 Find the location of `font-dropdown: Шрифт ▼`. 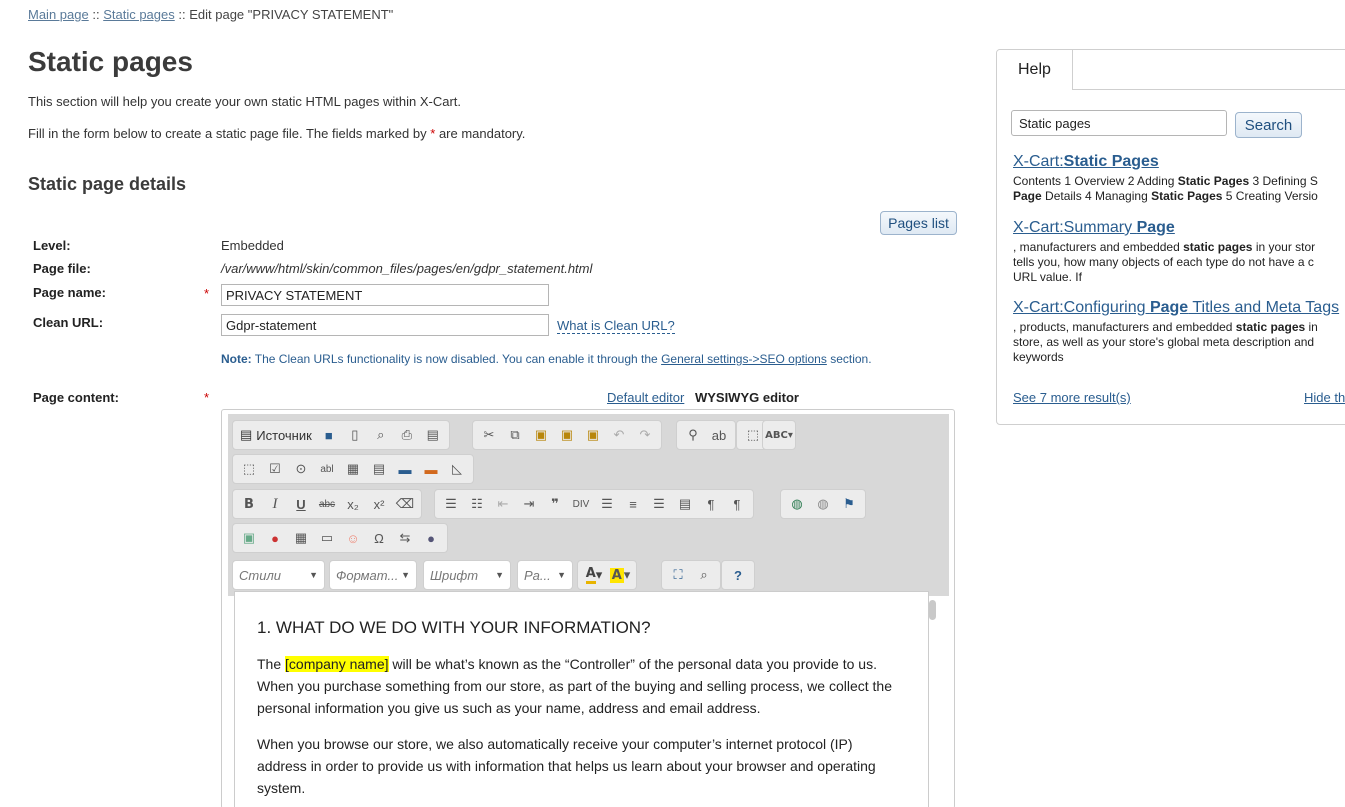

font-dropdown: Шрифт ▼ is located at coordinates (467, 575).